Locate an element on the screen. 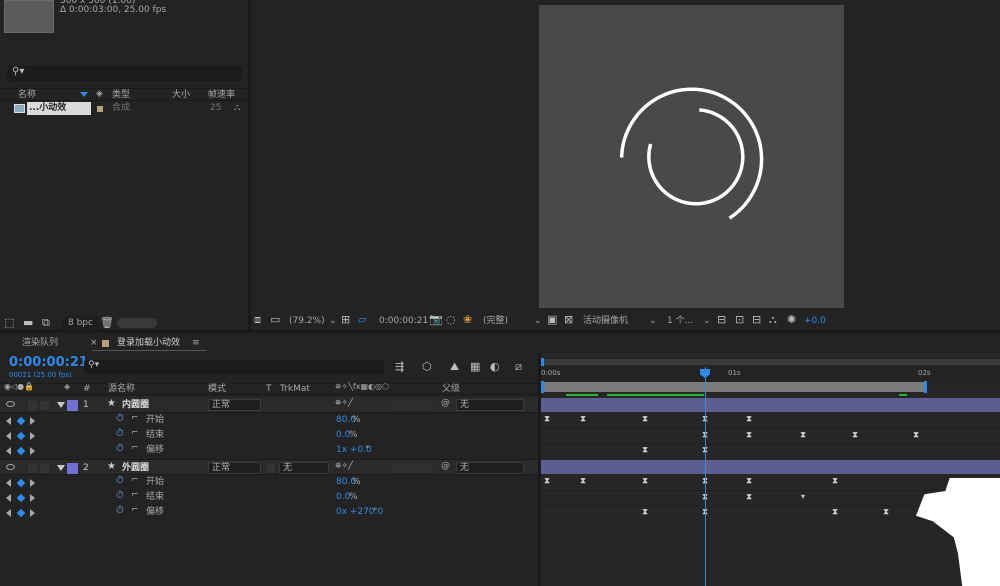 The image size is (1000, 586). navigator-start-handle is located at coordinates (542, 362).